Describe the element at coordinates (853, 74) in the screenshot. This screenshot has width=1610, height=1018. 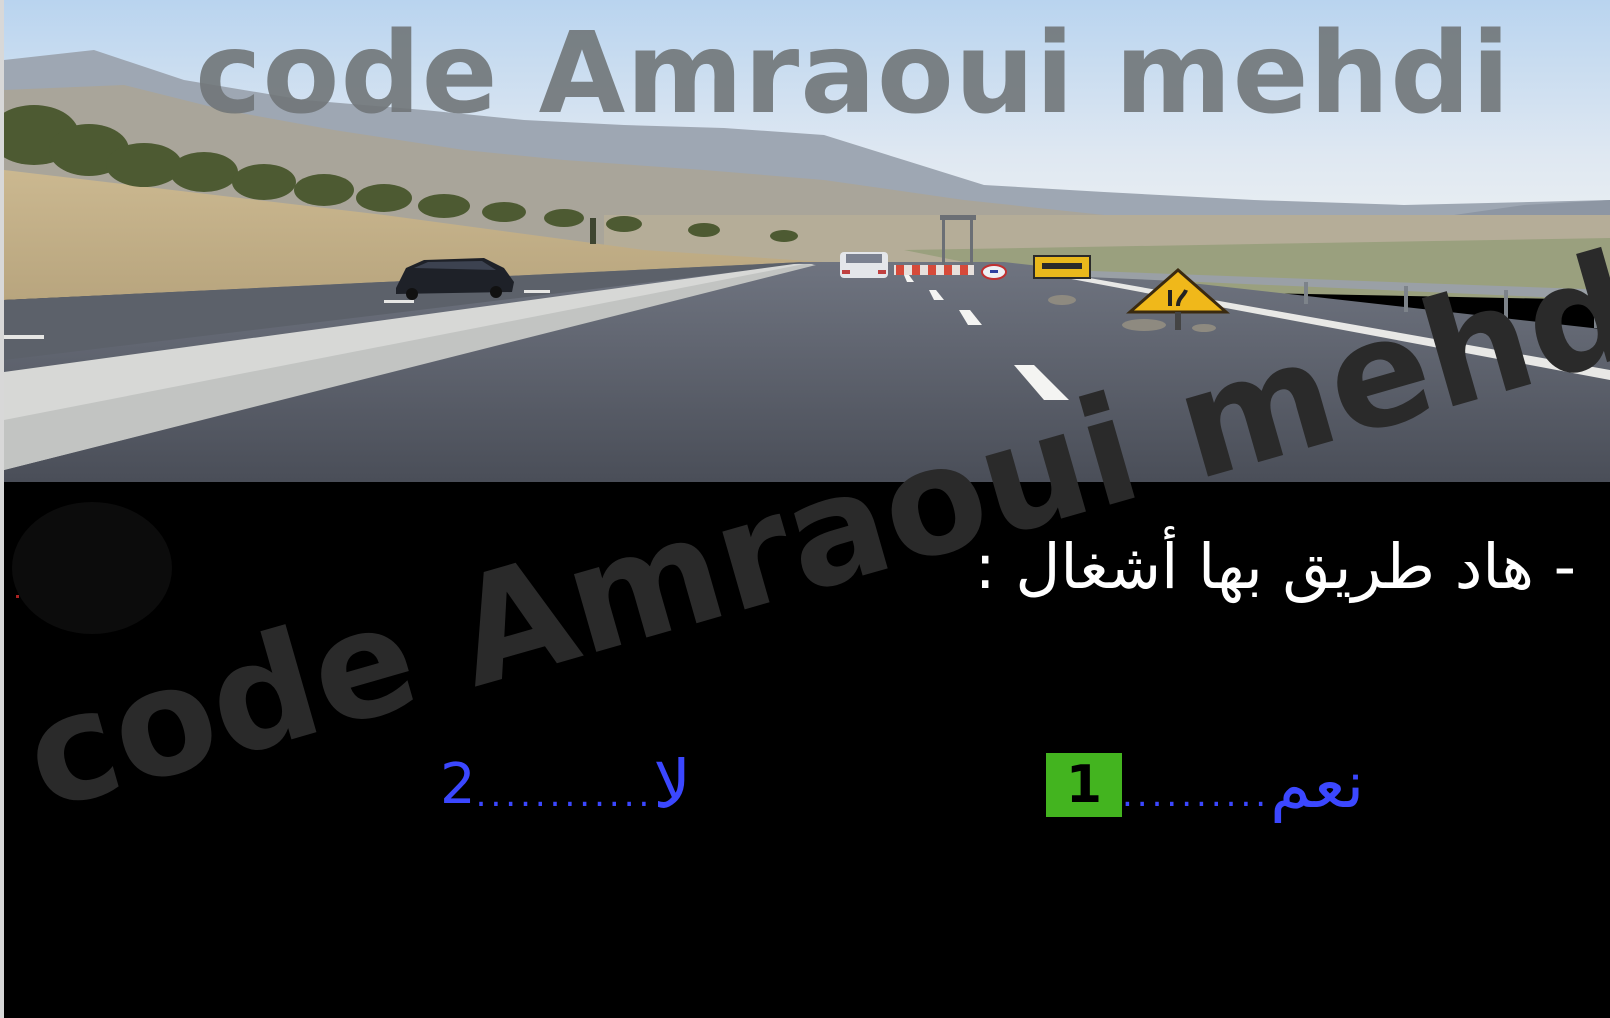
I see `watermark-top: code Amraoui mehdi` at that location.